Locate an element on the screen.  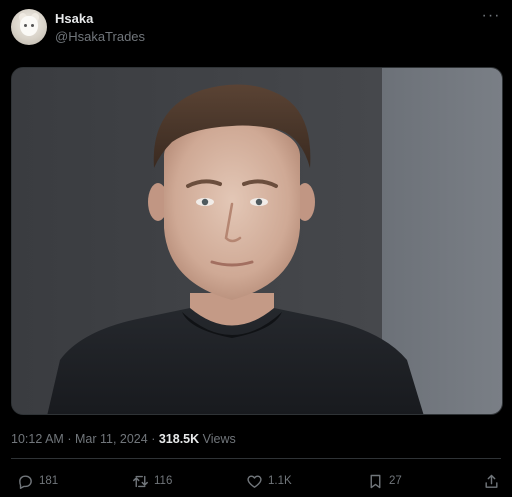
bookmark-button: 27 is located at coordinates (384, 481).